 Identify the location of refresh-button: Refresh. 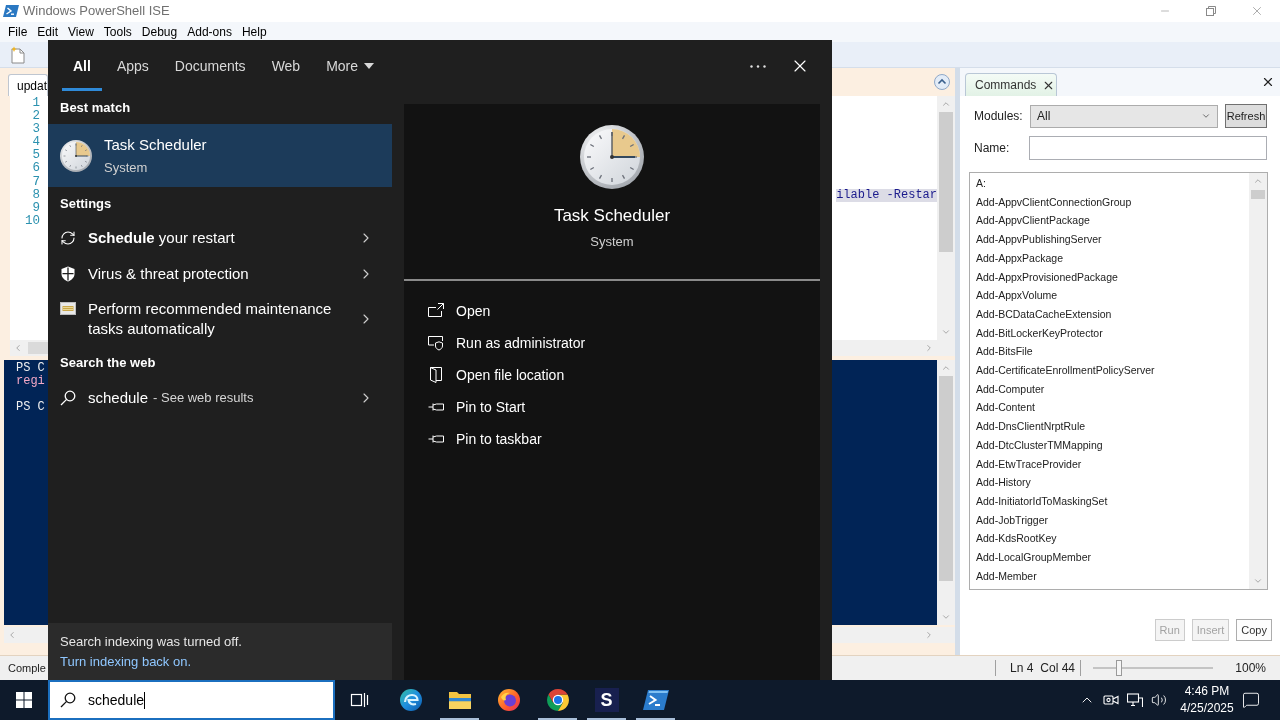
(1246, 116).